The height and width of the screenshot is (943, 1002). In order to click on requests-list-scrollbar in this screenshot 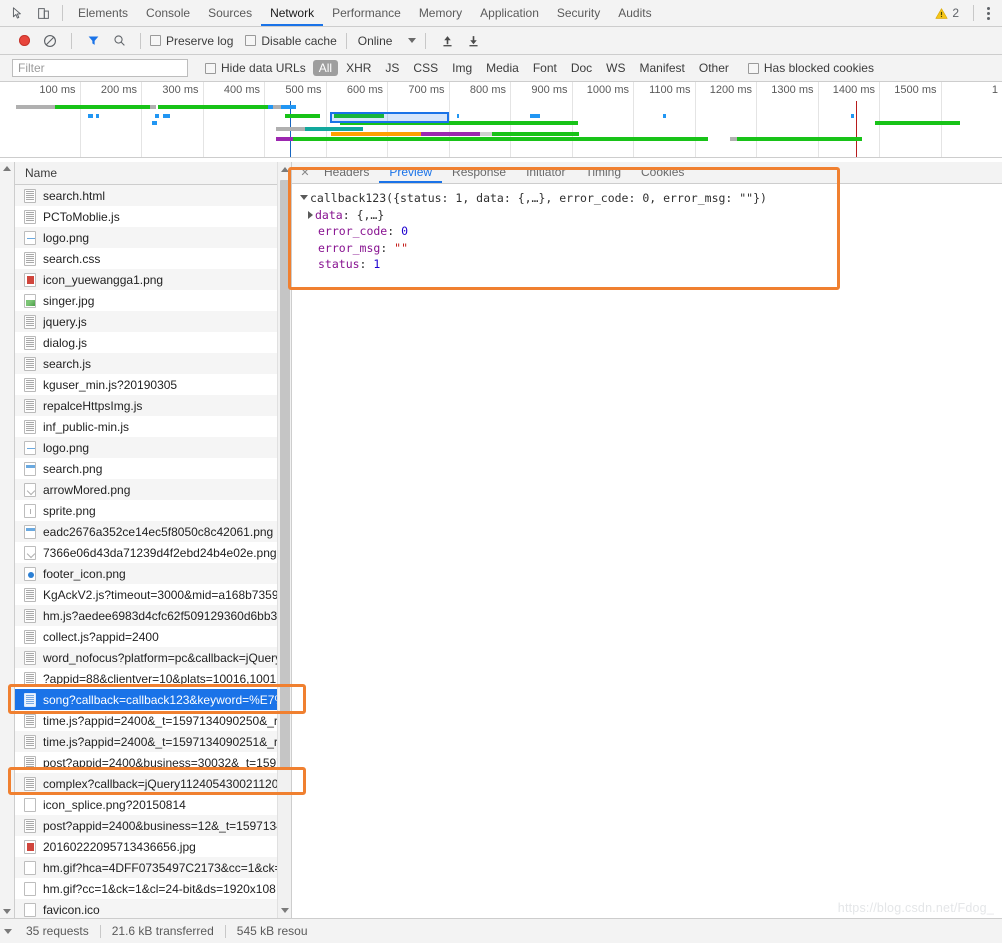, I will do `click(284, 540)`.